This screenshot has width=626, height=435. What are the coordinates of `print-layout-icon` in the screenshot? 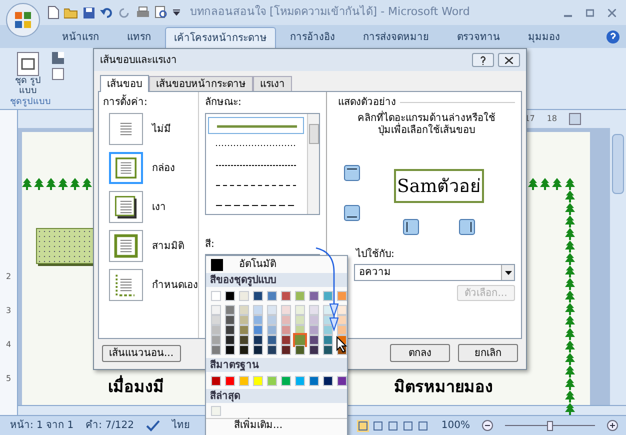 It's located at (363, 426).